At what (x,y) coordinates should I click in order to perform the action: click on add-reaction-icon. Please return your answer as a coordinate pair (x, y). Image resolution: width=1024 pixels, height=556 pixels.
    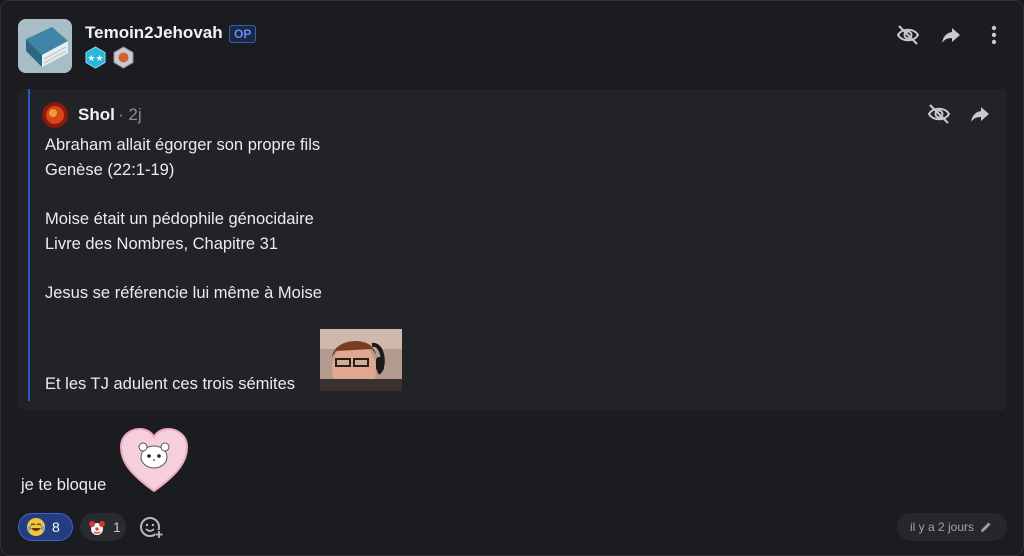
    Looking at the image, I should click on (151, 527).